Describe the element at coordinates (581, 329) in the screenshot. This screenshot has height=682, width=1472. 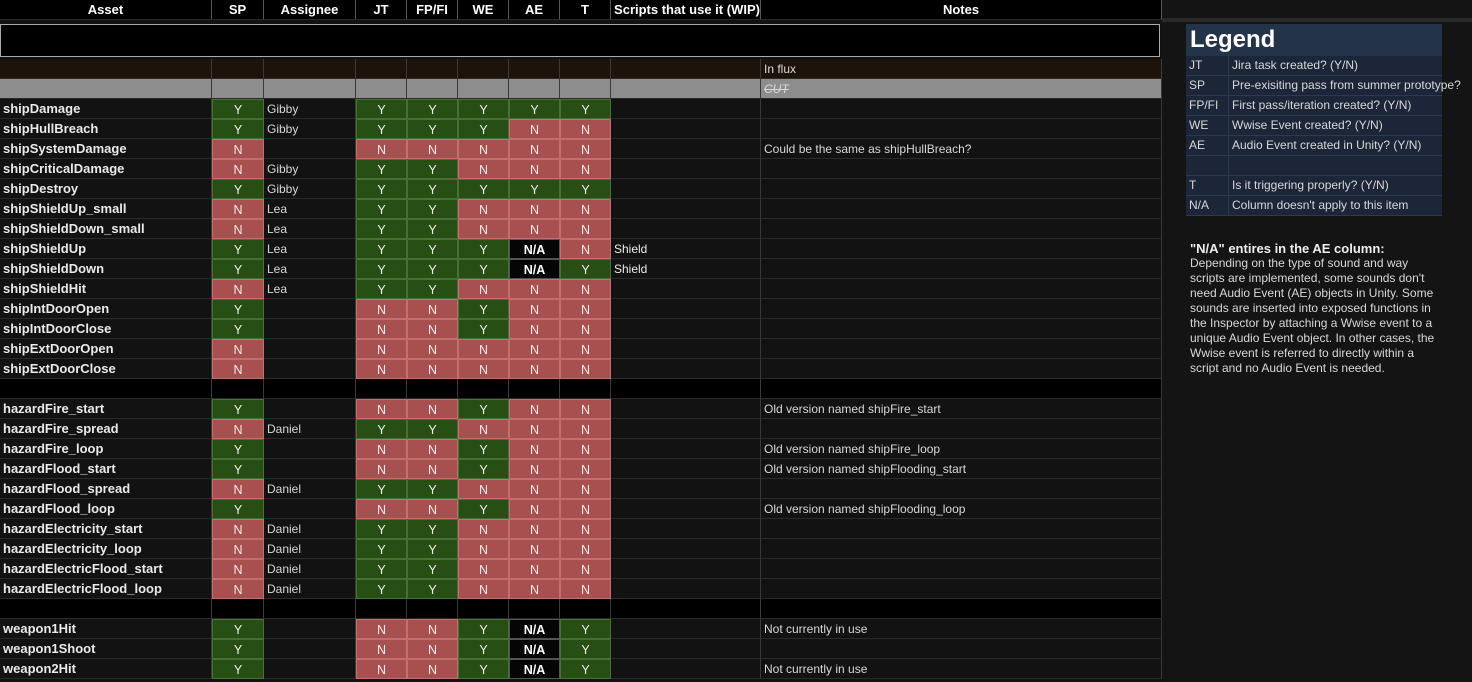
I see `table-row: shipIntDoorClose Y N N Y N N` at that location.